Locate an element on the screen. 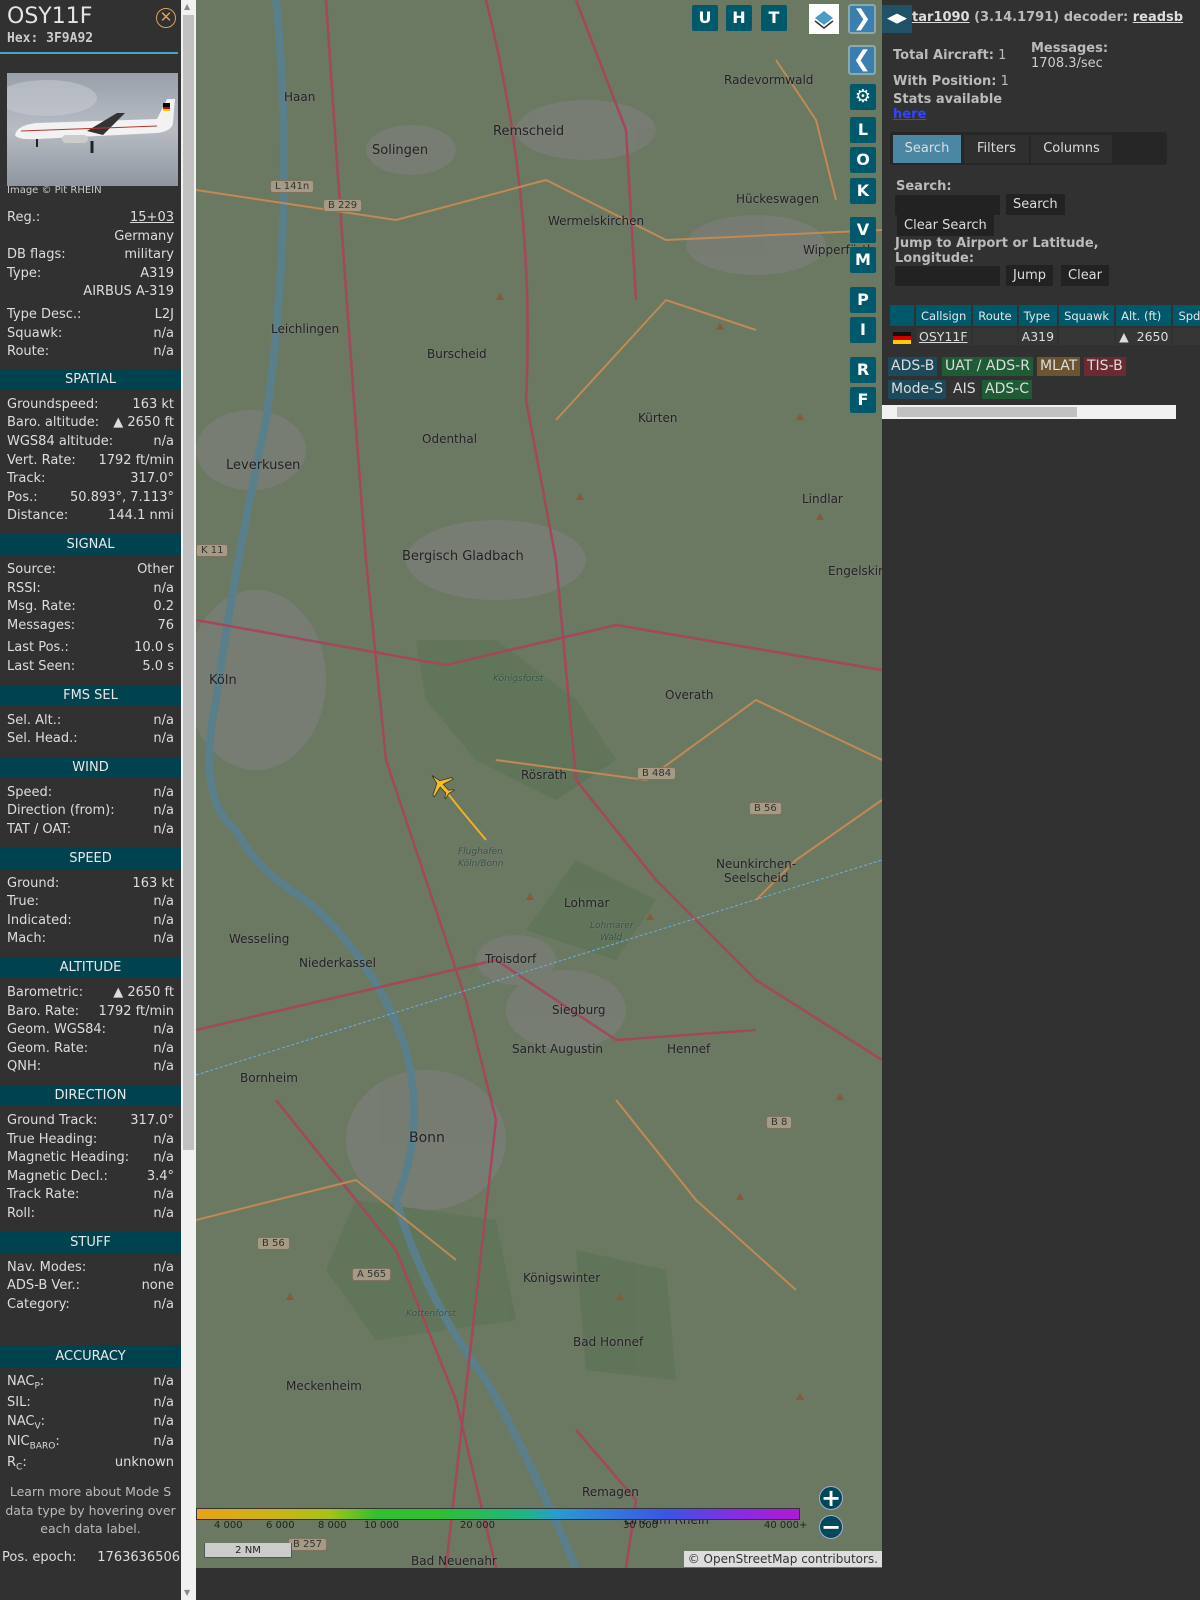  info-value: A319 is located at coordinates (157, 273).